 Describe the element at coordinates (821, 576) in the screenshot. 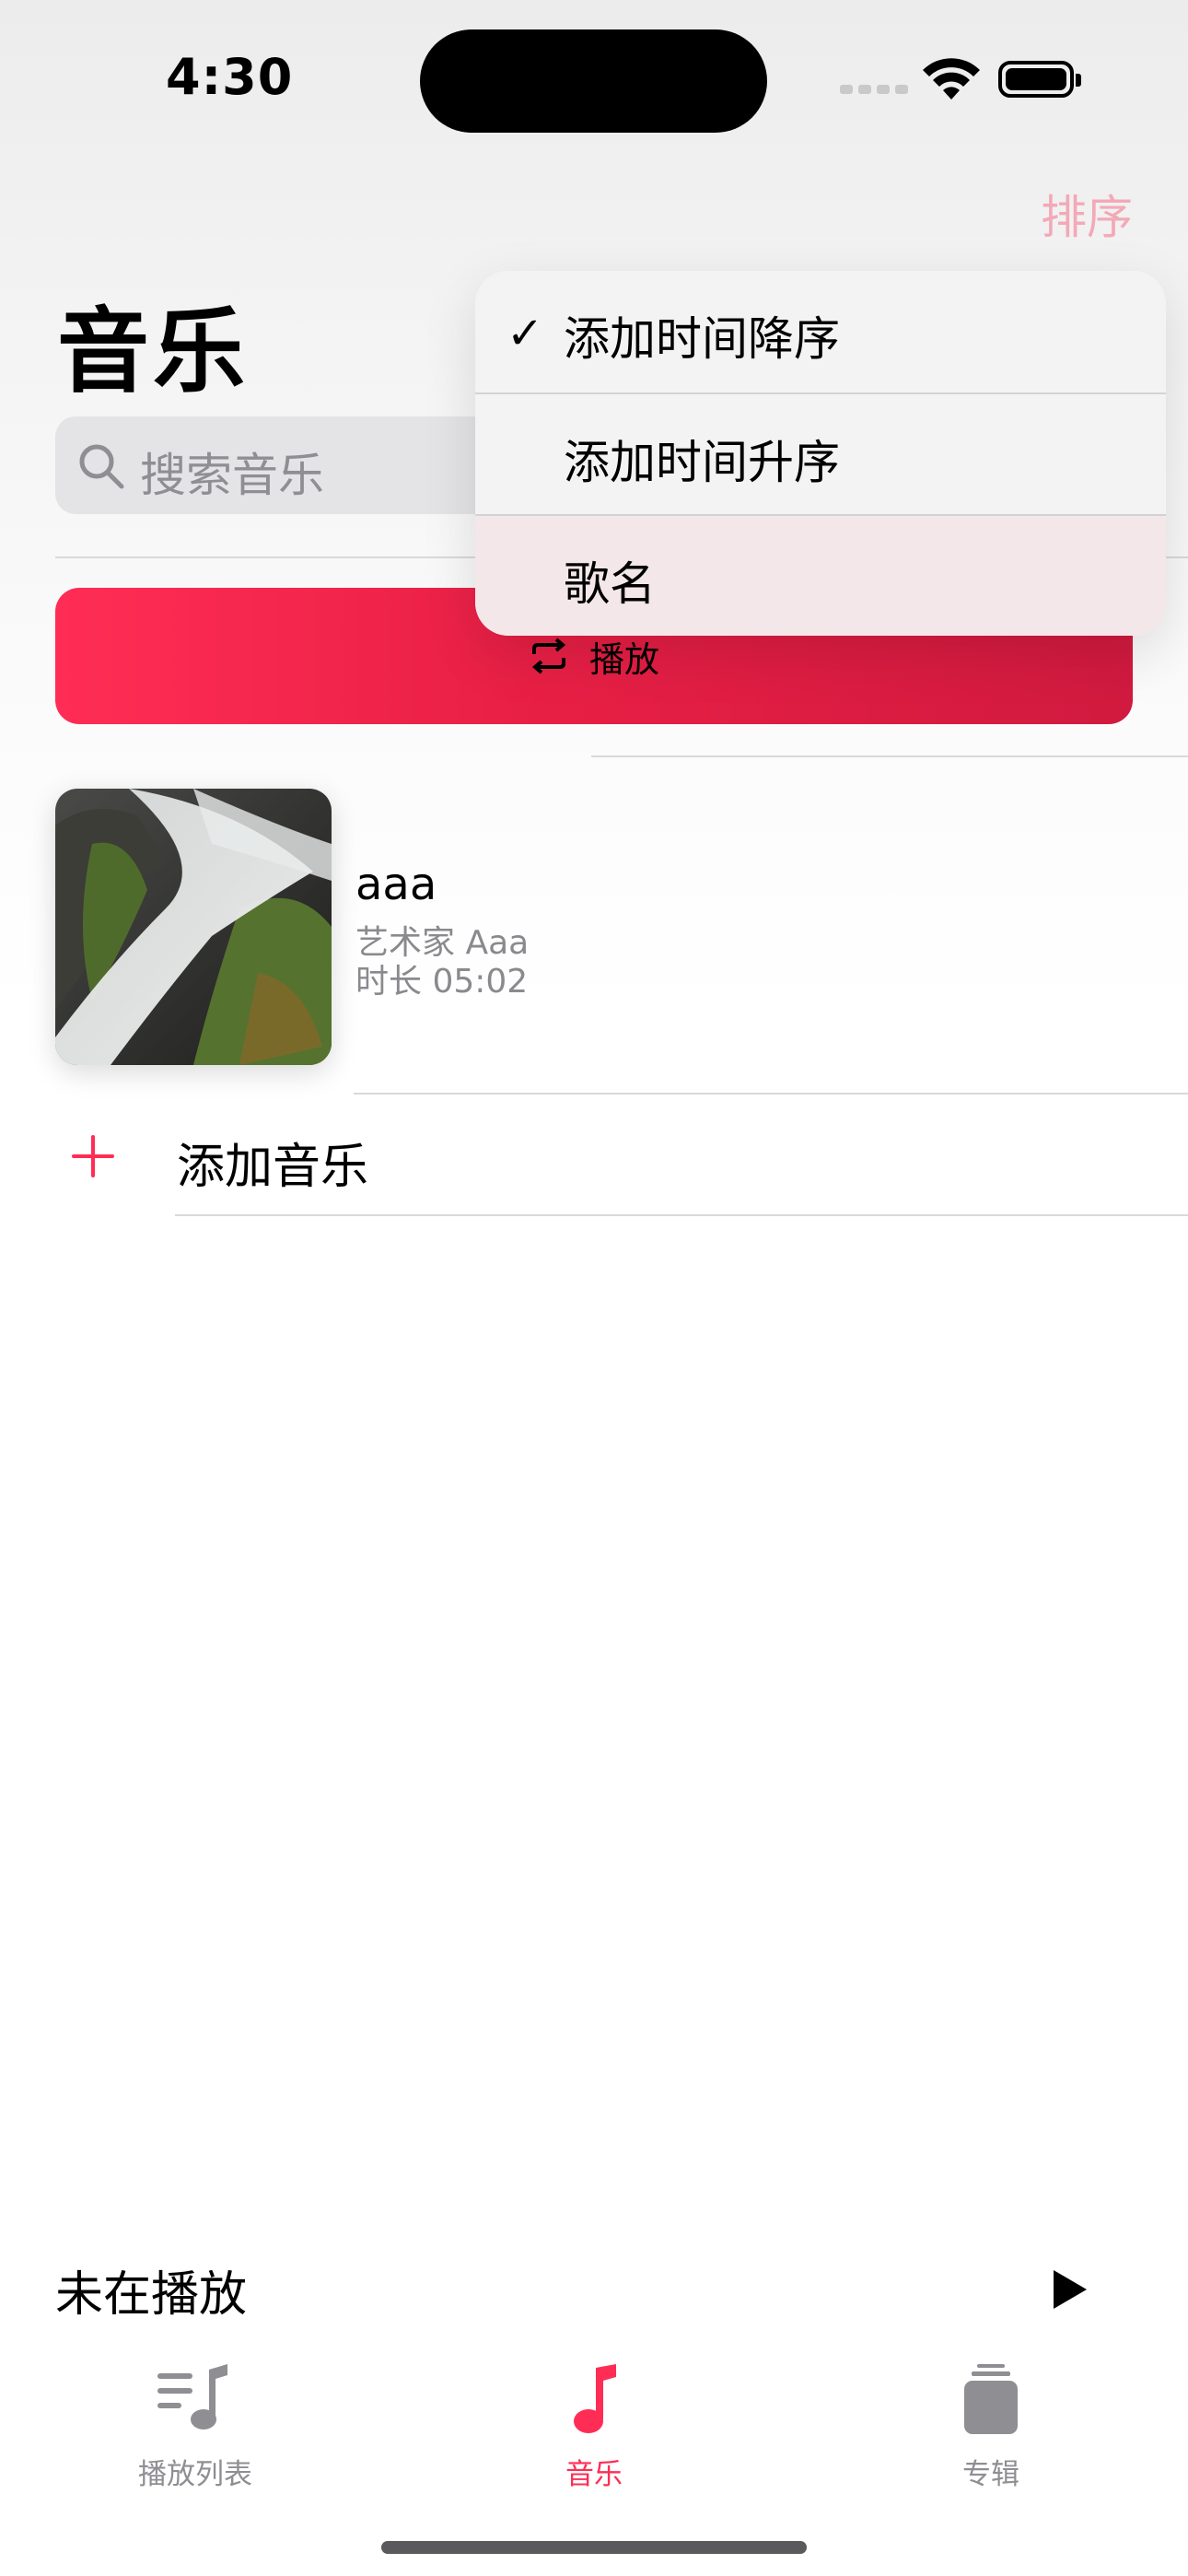

I see `sort-option-title: 歌名` at that location.